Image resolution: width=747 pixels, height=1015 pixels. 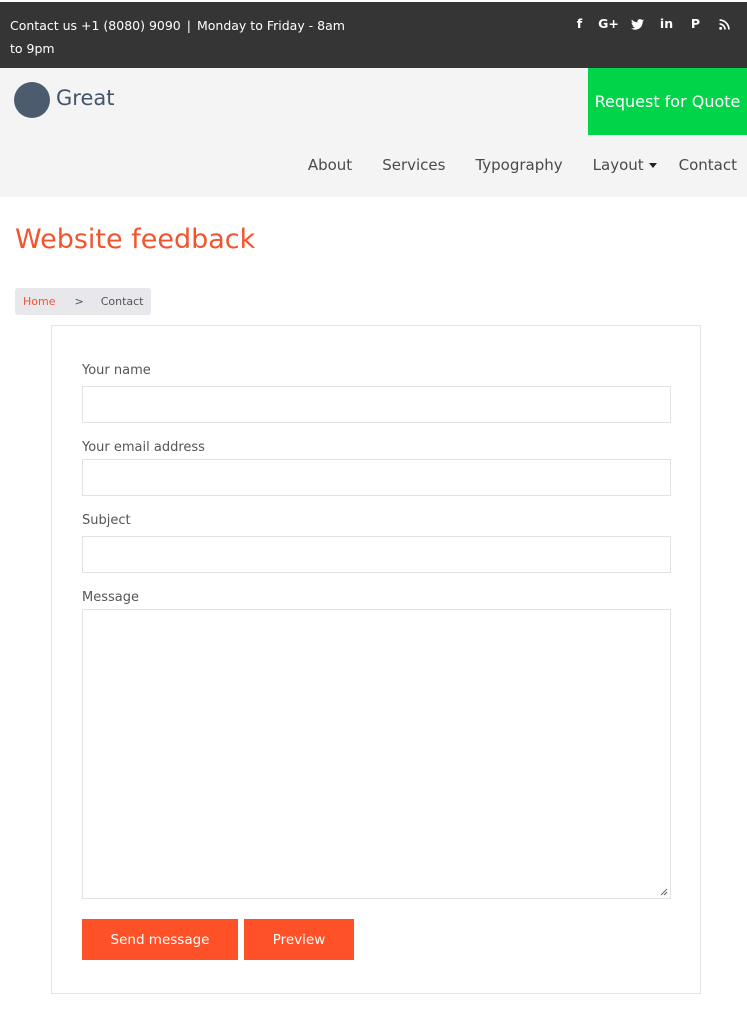 I want to click on breadcrumb: Home > Contact, so click(x=83, y=301).